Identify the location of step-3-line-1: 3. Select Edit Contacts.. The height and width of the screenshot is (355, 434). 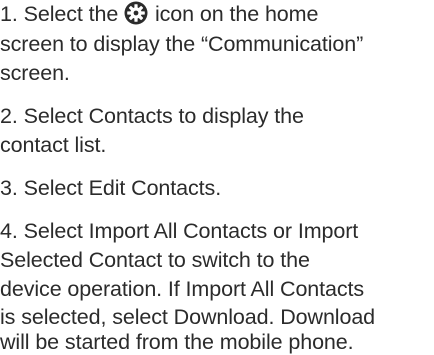
(111, 188).